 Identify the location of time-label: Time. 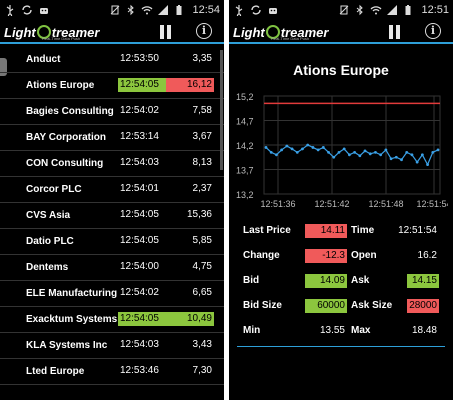
(363, 230).